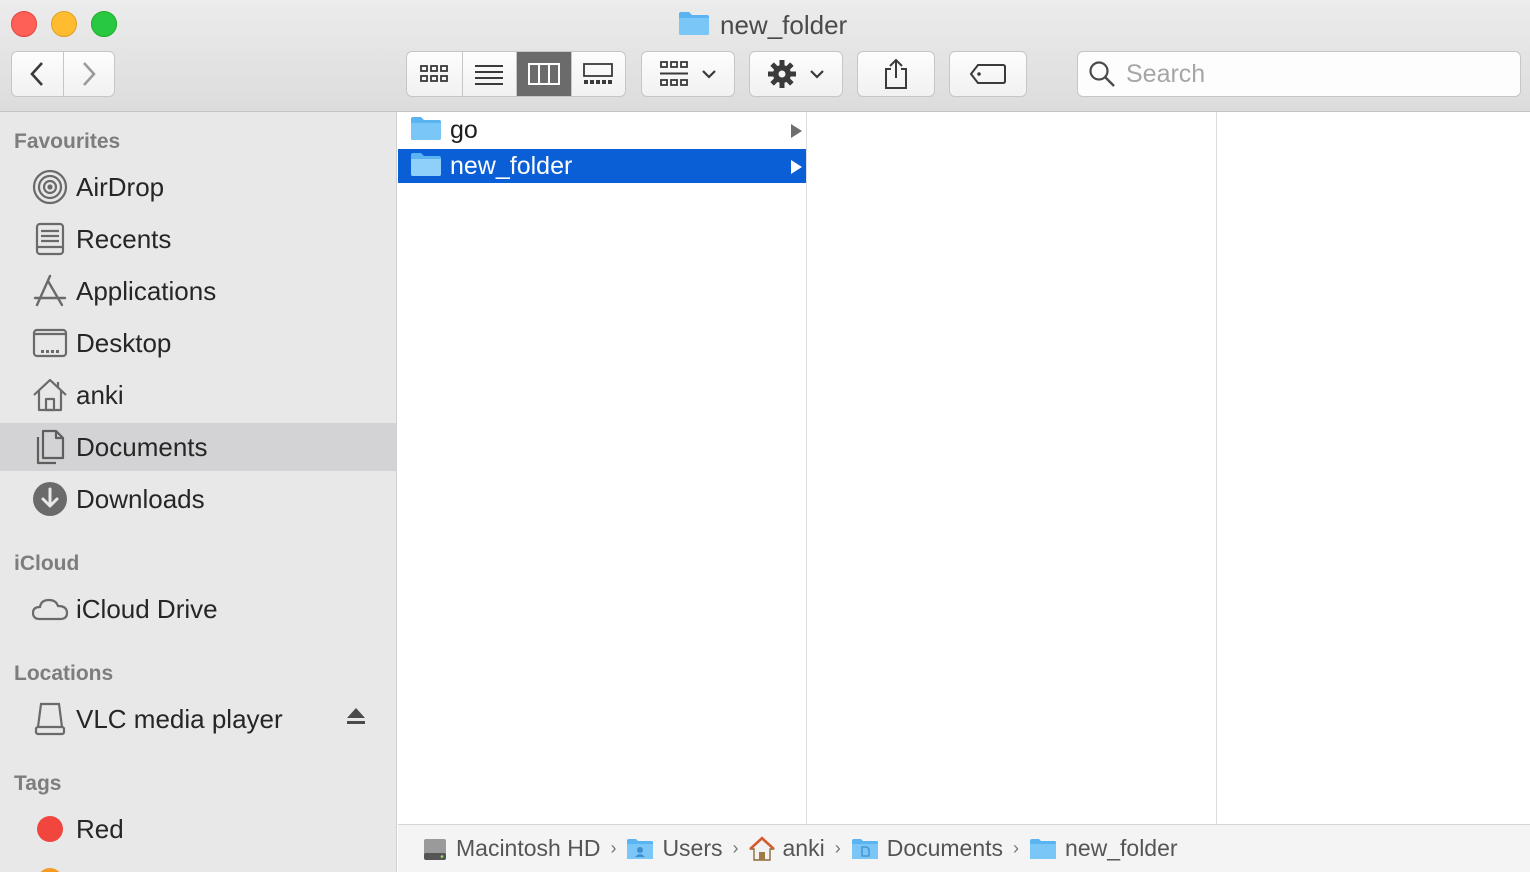 This screenshot has height=872, width=1530. What do you see at coordinates (782, 74) in the screenshot?
I see `gear-icon` at bounding box center [782, 74].